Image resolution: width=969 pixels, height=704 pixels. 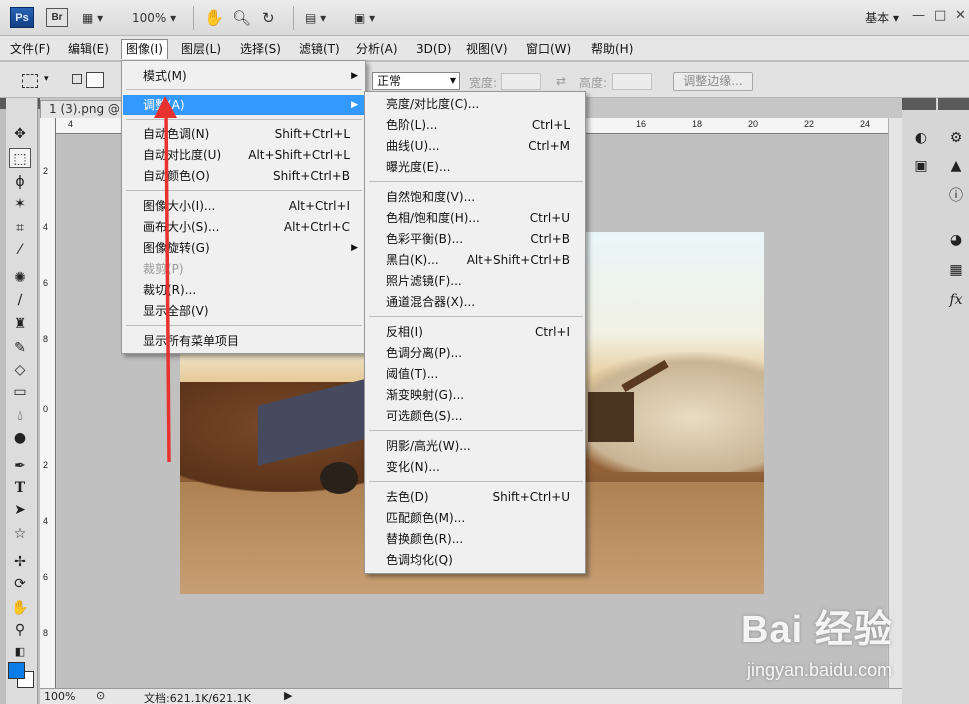 I want to click on menu-item-desaturate: 去色(D) Shift+Ctrl+U, so click(x=475, y=497).